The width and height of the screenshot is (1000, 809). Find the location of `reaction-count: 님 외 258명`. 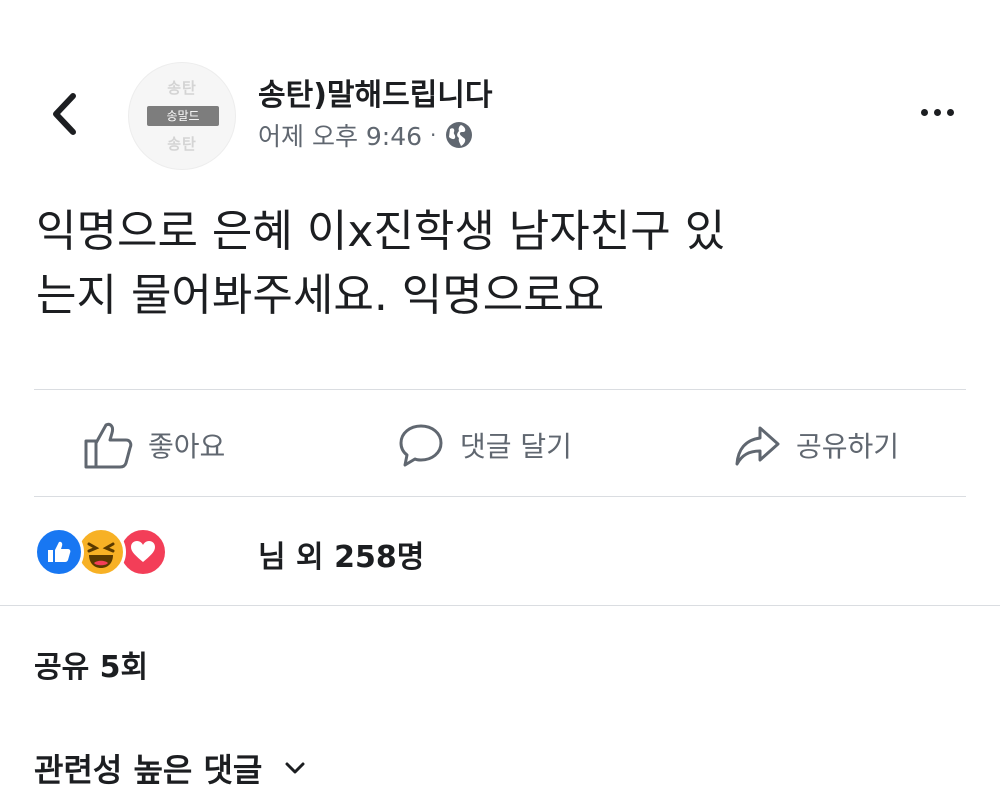

reaction-count: 님 외 258명 is located at coordinates (341, 554).